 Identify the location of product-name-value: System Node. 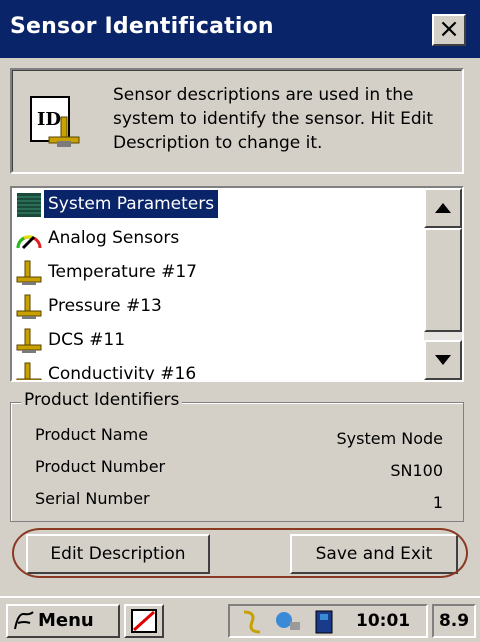
(389, 438).